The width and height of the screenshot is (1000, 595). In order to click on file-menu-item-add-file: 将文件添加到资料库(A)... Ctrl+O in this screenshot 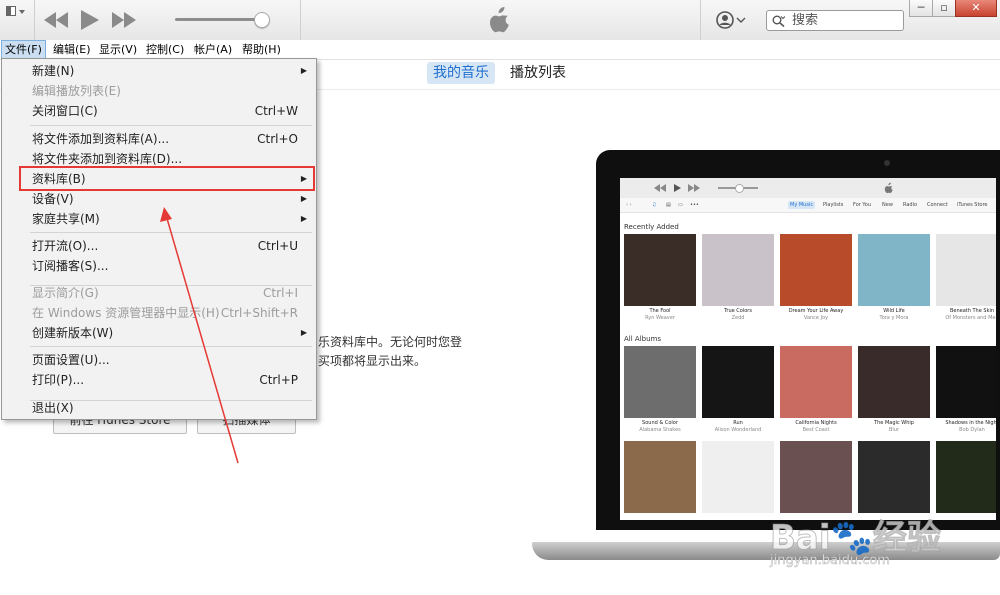, I will do `click(159, 139)`.